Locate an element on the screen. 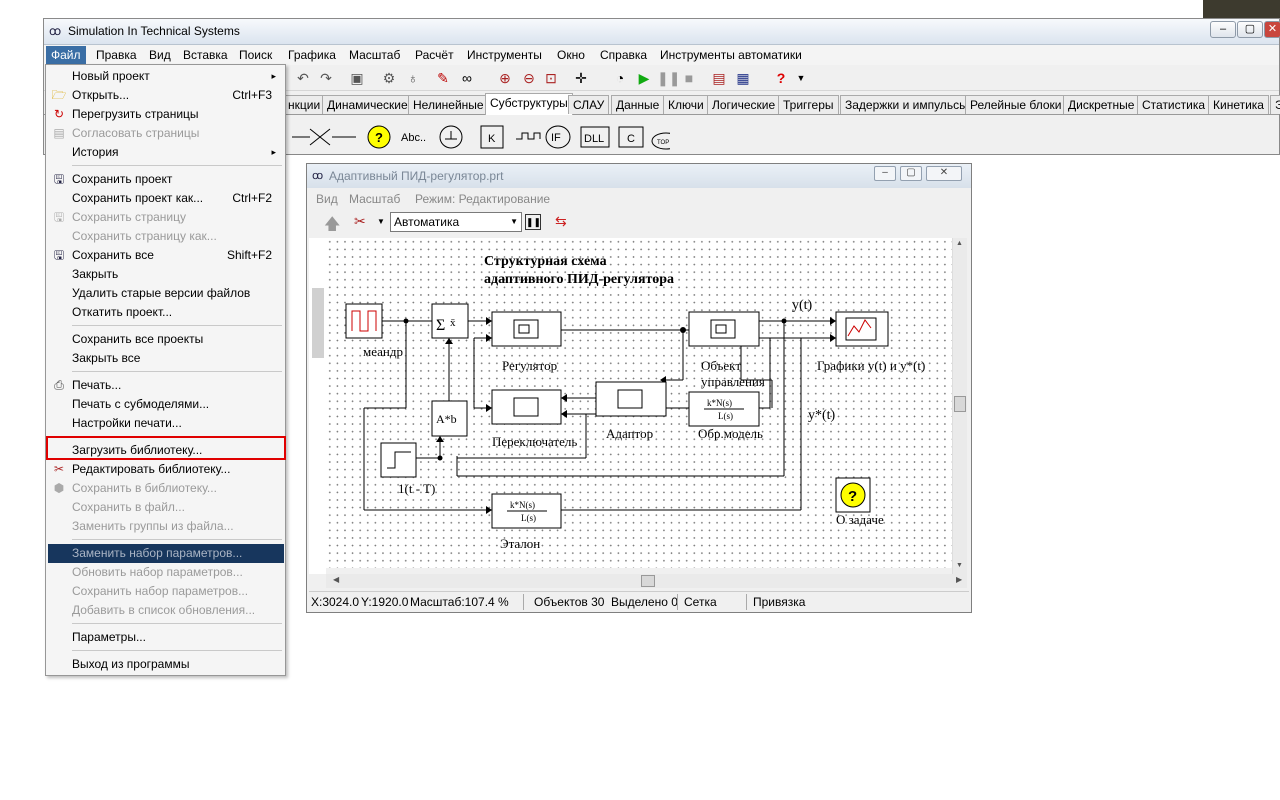 The image size is (1280, 800). project-restore-button: ▢ is located at coordinates (911, 173).